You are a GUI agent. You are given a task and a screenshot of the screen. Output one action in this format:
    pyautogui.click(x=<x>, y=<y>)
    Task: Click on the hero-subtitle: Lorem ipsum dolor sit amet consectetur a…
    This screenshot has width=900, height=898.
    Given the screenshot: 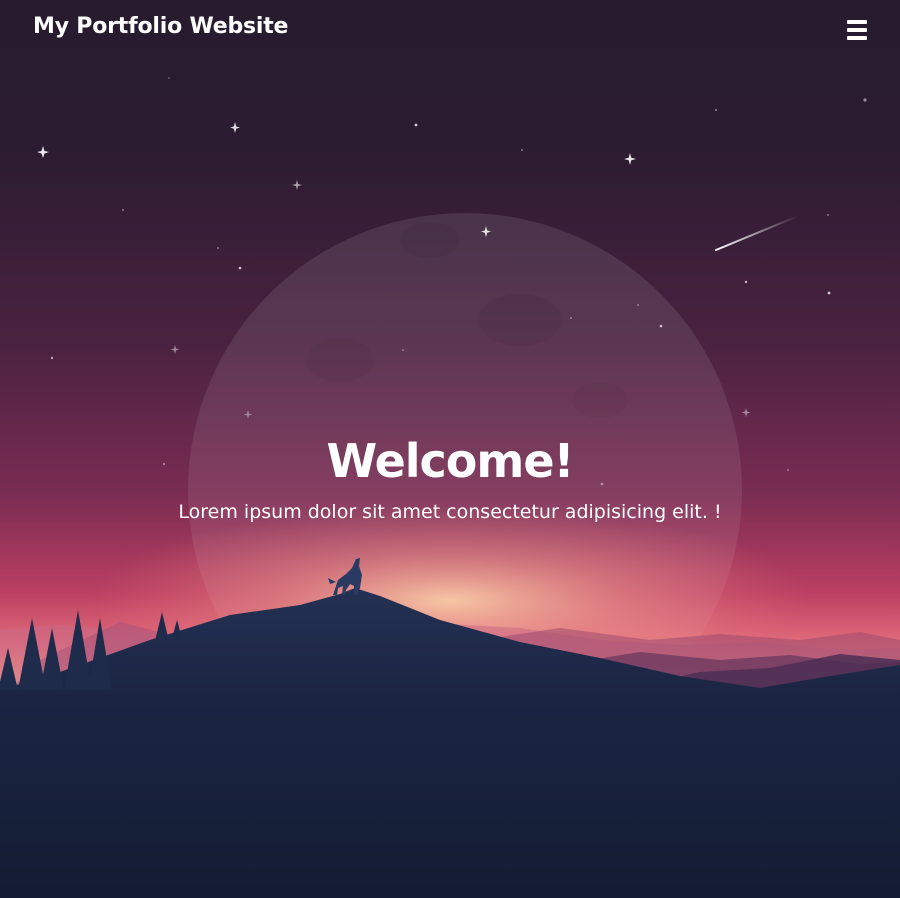 What is the action you would take?
    pyautogui.click(x=450, y=512)
    